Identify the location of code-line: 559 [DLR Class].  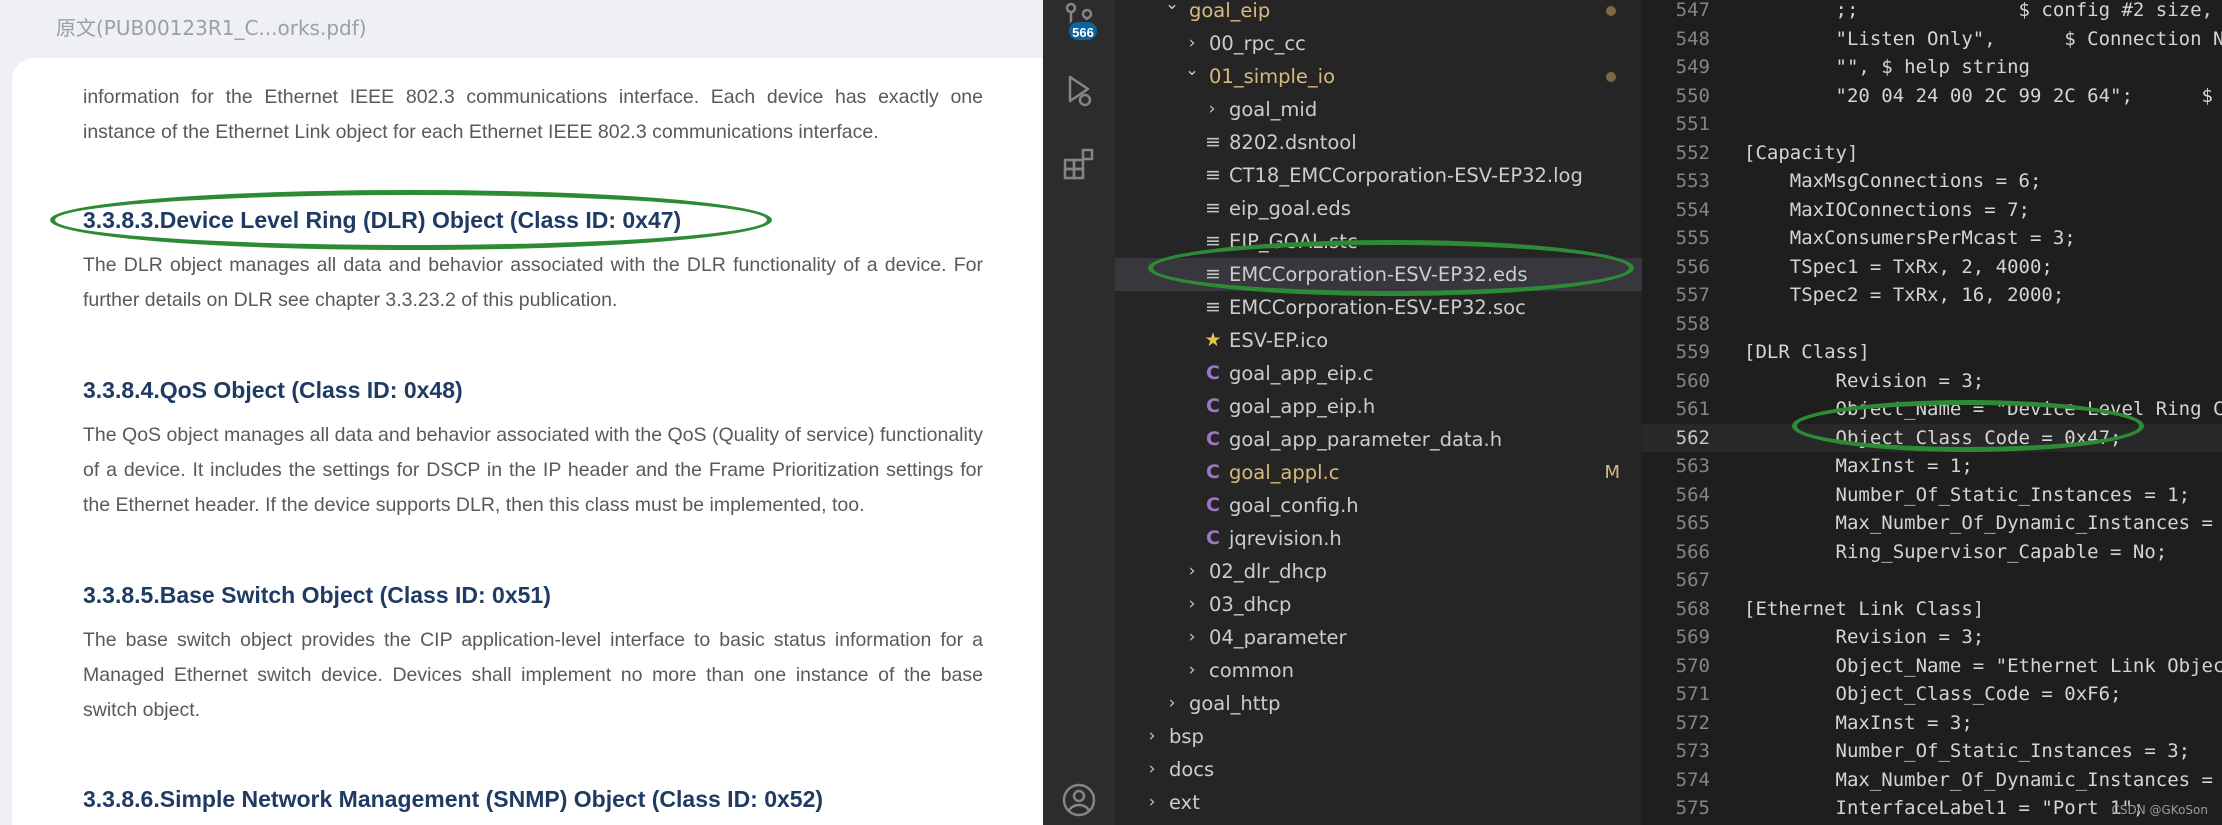
(1932, 352).